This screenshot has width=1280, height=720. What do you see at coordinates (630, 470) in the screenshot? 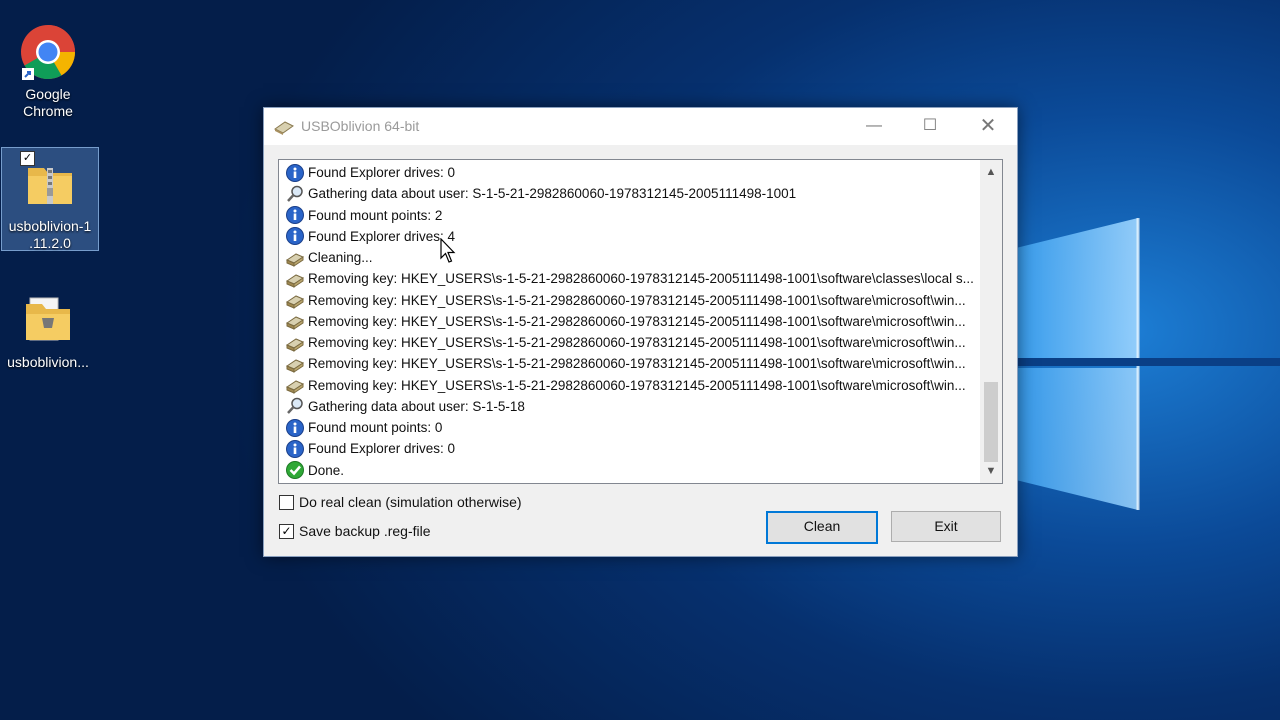
I see `log-line: Done.` at bounding box center [630, 470].